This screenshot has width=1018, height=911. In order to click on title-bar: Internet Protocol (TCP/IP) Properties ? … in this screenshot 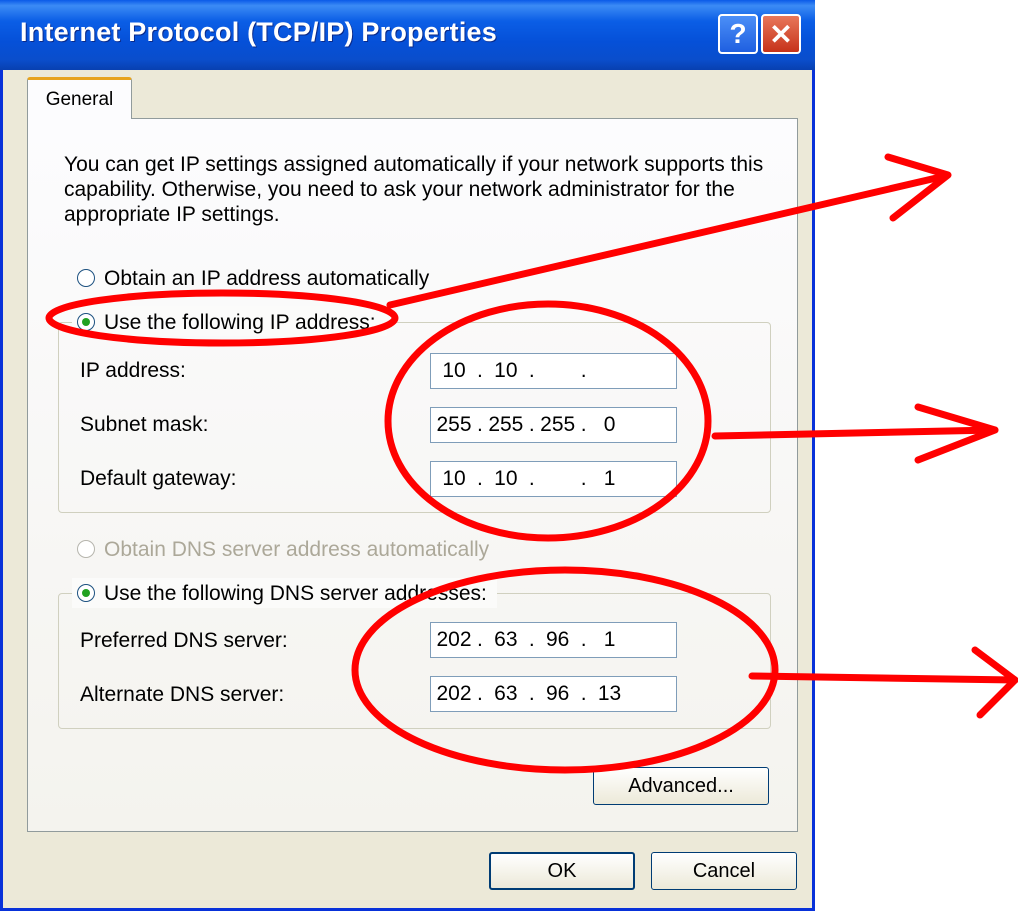, I will do `click(407, 35)`.